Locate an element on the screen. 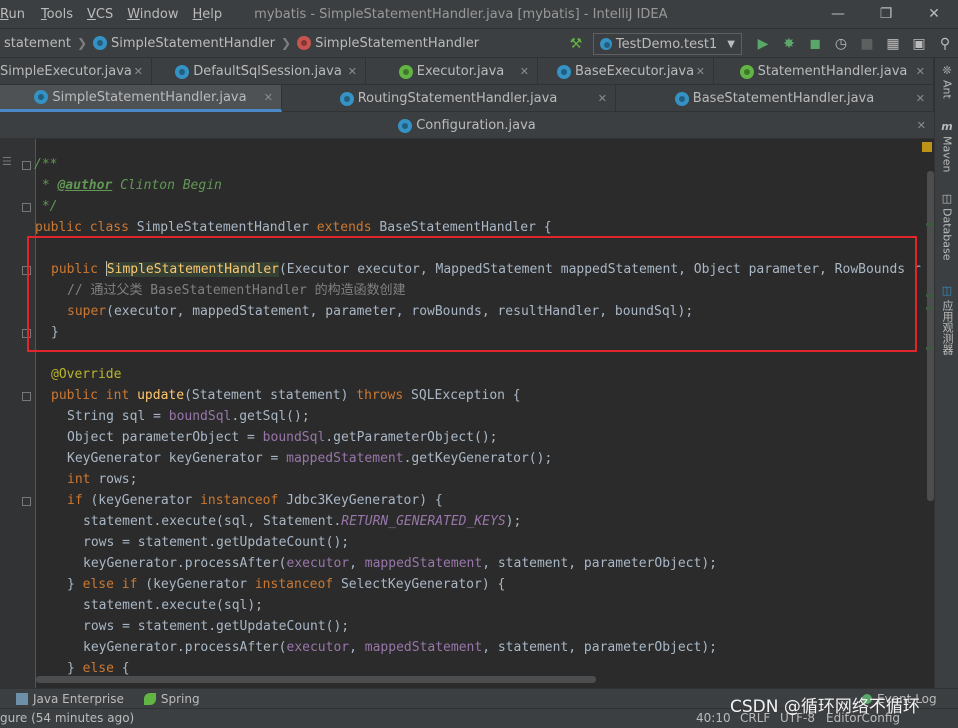 The width and height of the screenshot is (958, 728). method-icon is located at coordinates (304, 43).